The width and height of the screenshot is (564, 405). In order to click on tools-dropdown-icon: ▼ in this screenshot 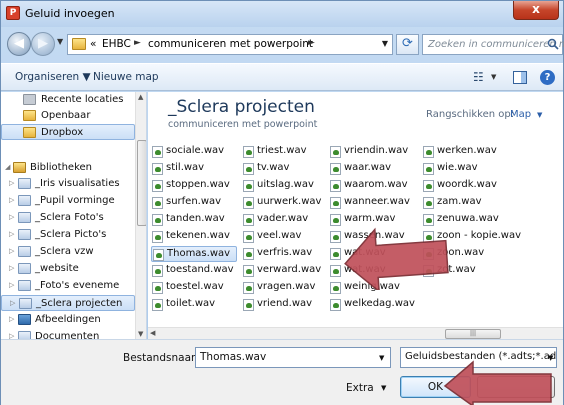, I will do `click(383, 388)`.